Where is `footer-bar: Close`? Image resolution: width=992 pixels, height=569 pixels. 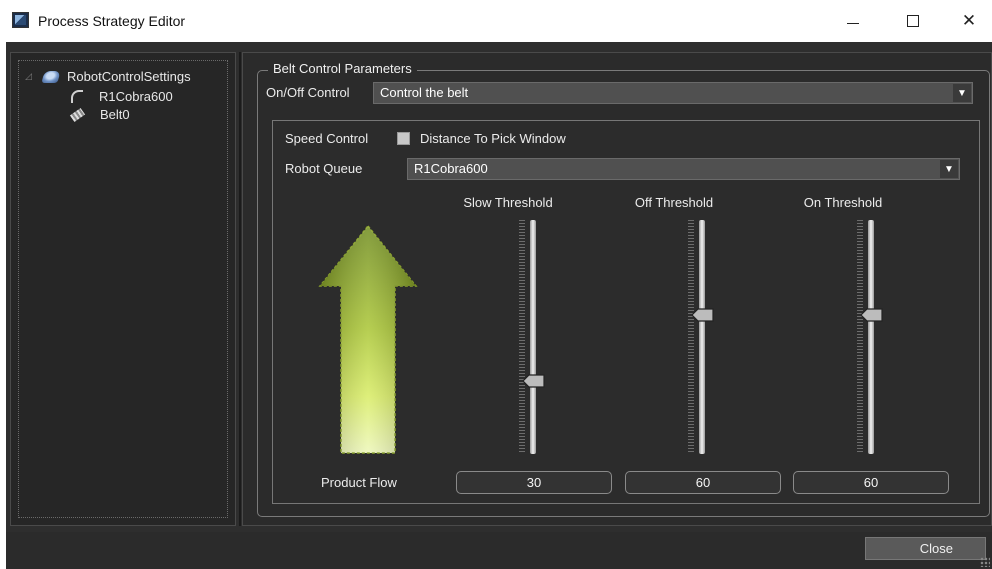 footer-bar: Close is located at coordinates (499, 550).